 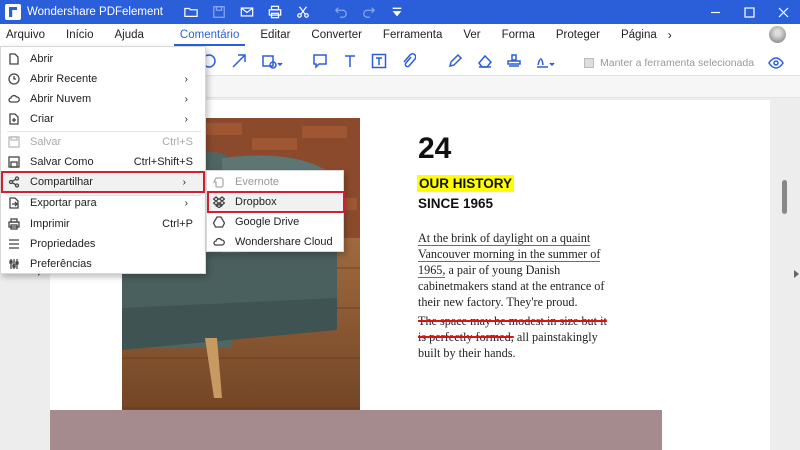 I want to click on menu-item-imprimir: Imprimir Ctrl+P, so click(x=104, y=224).